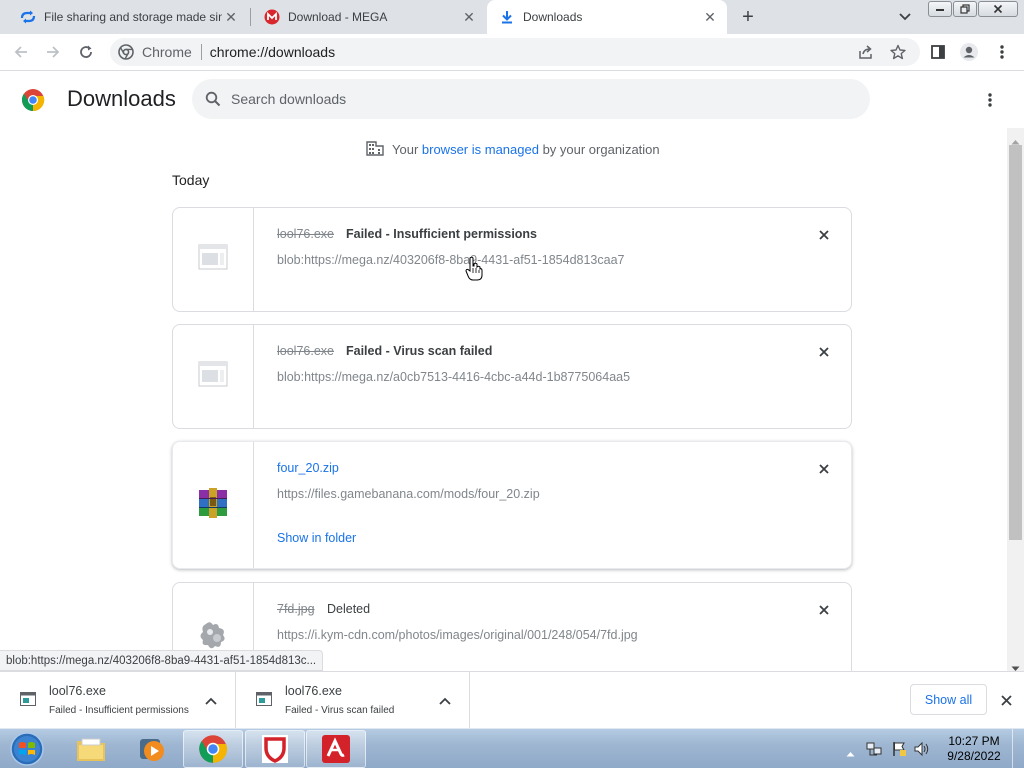 The height and width of the screenshot is (769, 1024). Describe the element at coordinates (442, 234) in the screenshot. I see `download-status: Failed - Insufficient permissions` at that location.